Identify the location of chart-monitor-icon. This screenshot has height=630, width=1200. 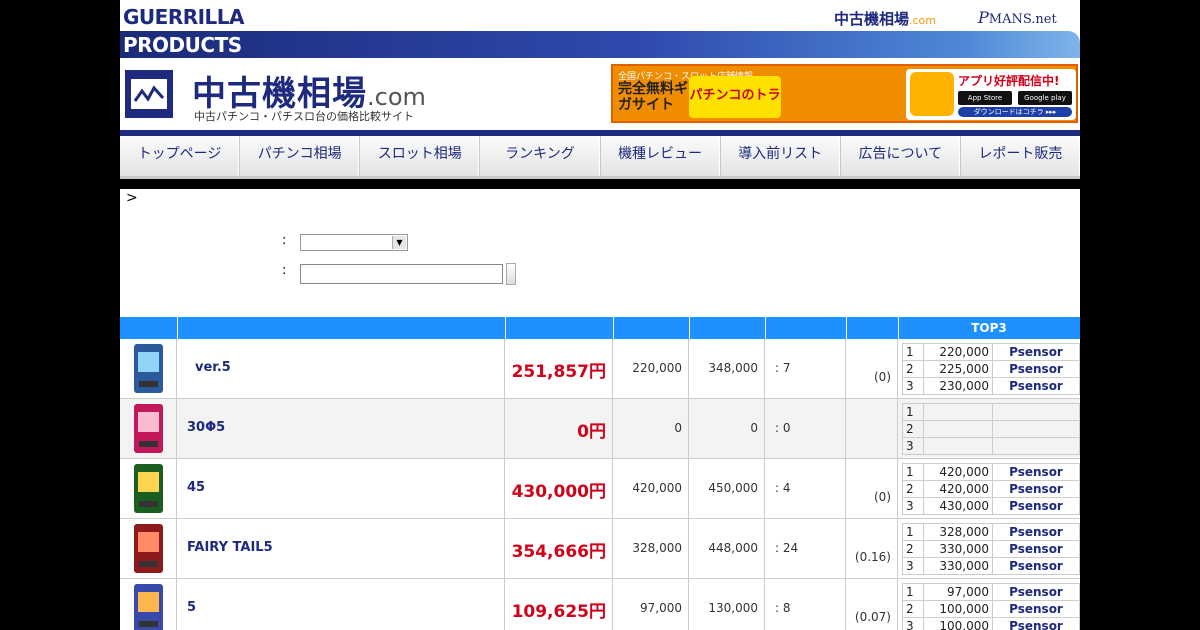
(149, 94).